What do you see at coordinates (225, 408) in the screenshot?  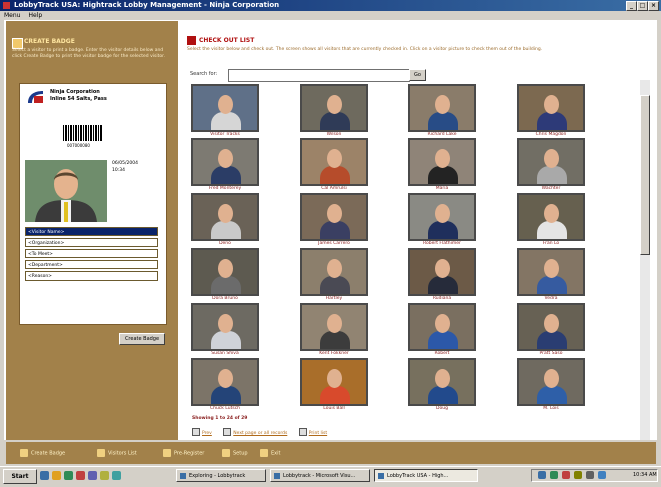 I see `visitor-name-link: Chuck Lutsch` at bounding box center [225, 408].